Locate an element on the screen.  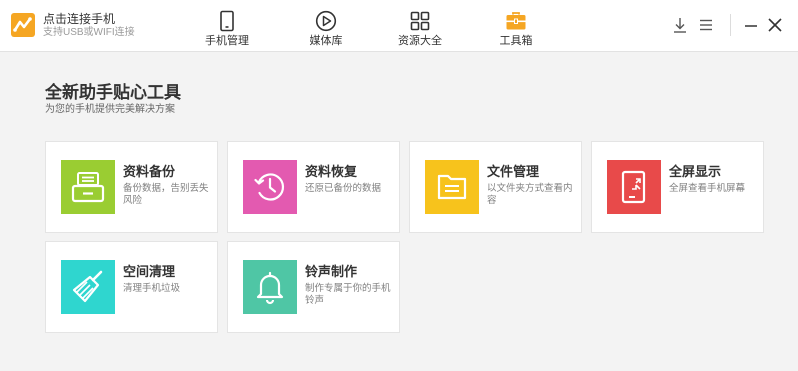
top-bar: 点击连接手机 支持USB或WIFI连接 手机管理 媒体库 资源大全 工具箱 is located at coordinates (399, 26).